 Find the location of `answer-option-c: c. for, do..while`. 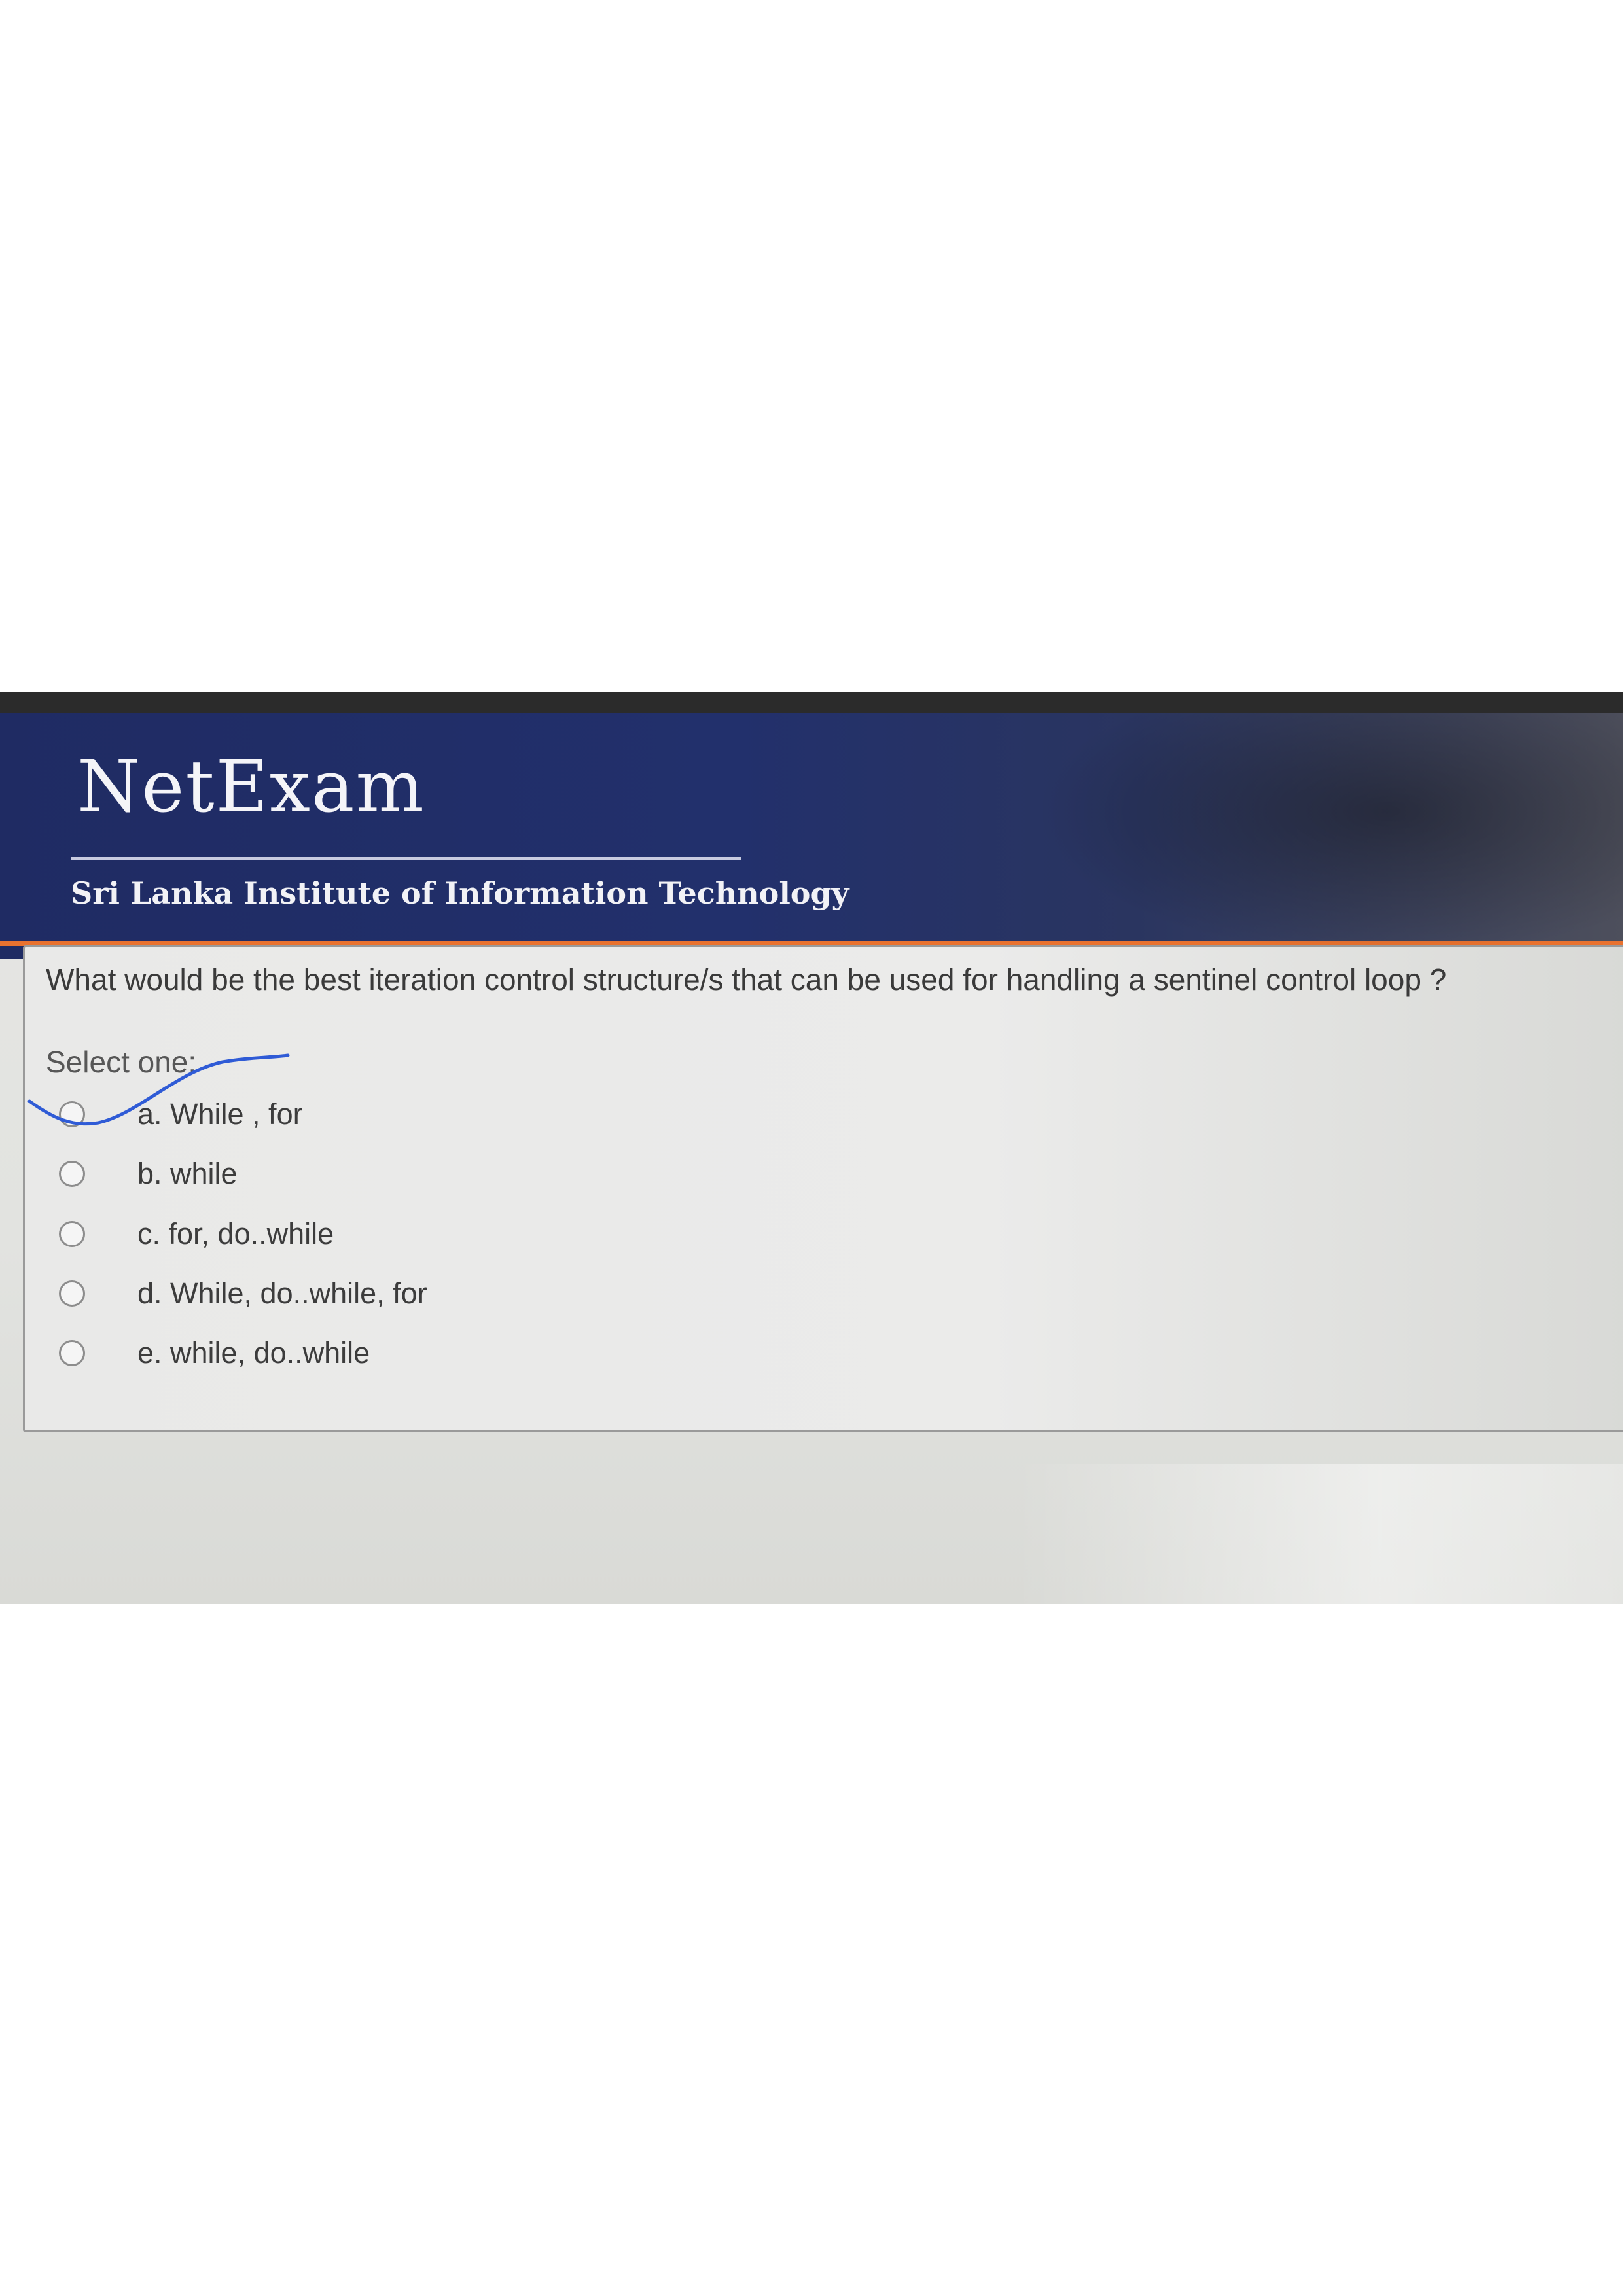

answer-option-c: c. for, do..while is located at coordinates (196, 1234).